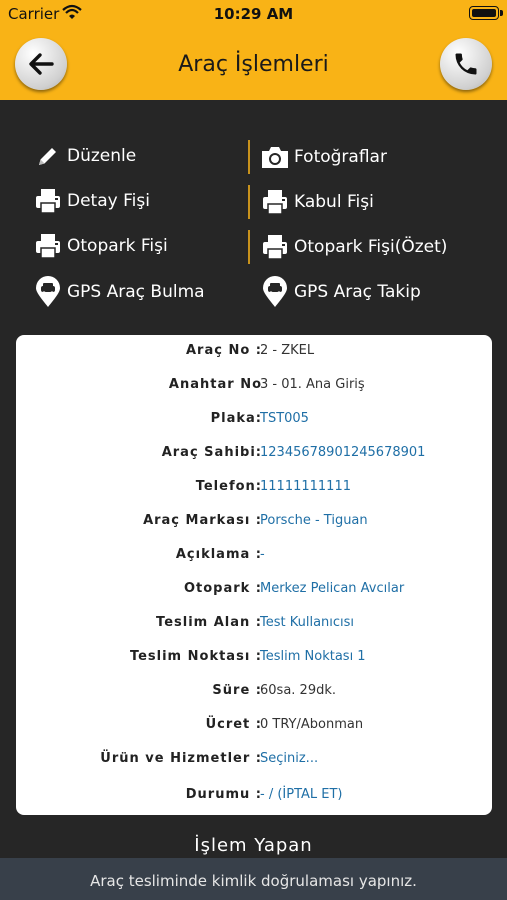  What do you see at coordinates (202, 520) in the screenshot?
I see `detail-label: Araç Markası :` at bounding box center [202, 520].